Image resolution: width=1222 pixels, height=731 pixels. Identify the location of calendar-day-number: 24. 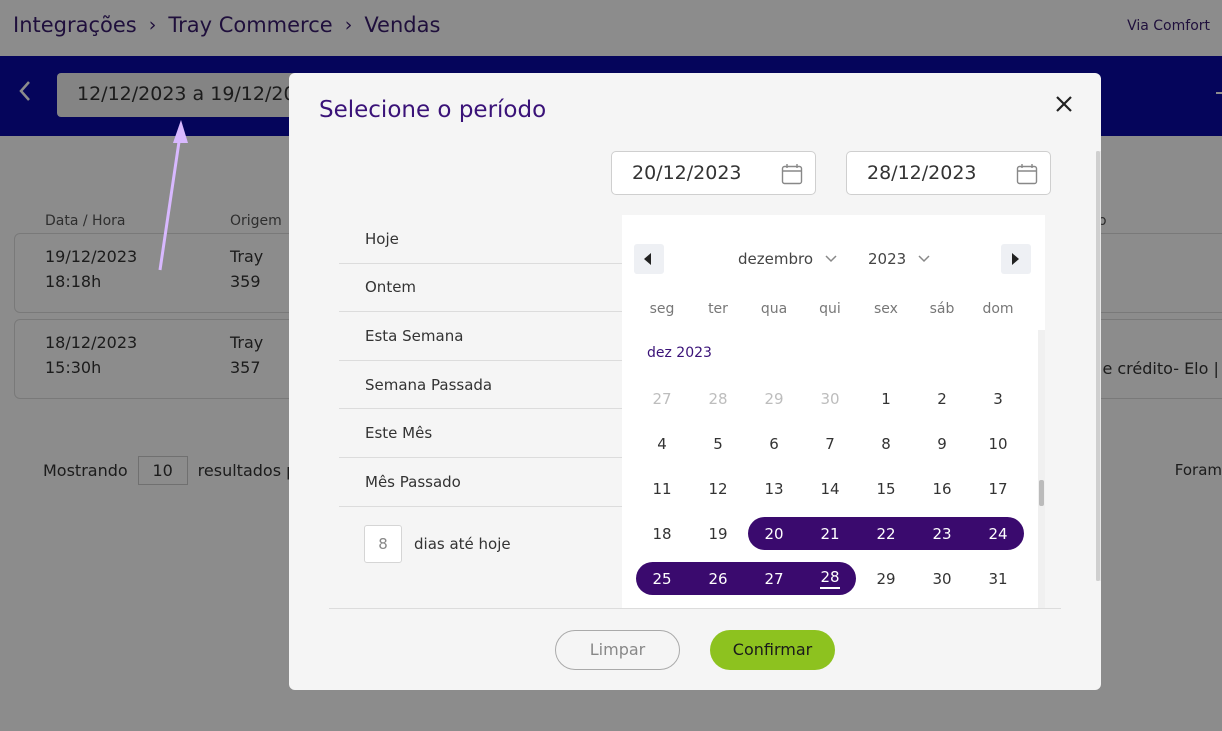
(998, 533).